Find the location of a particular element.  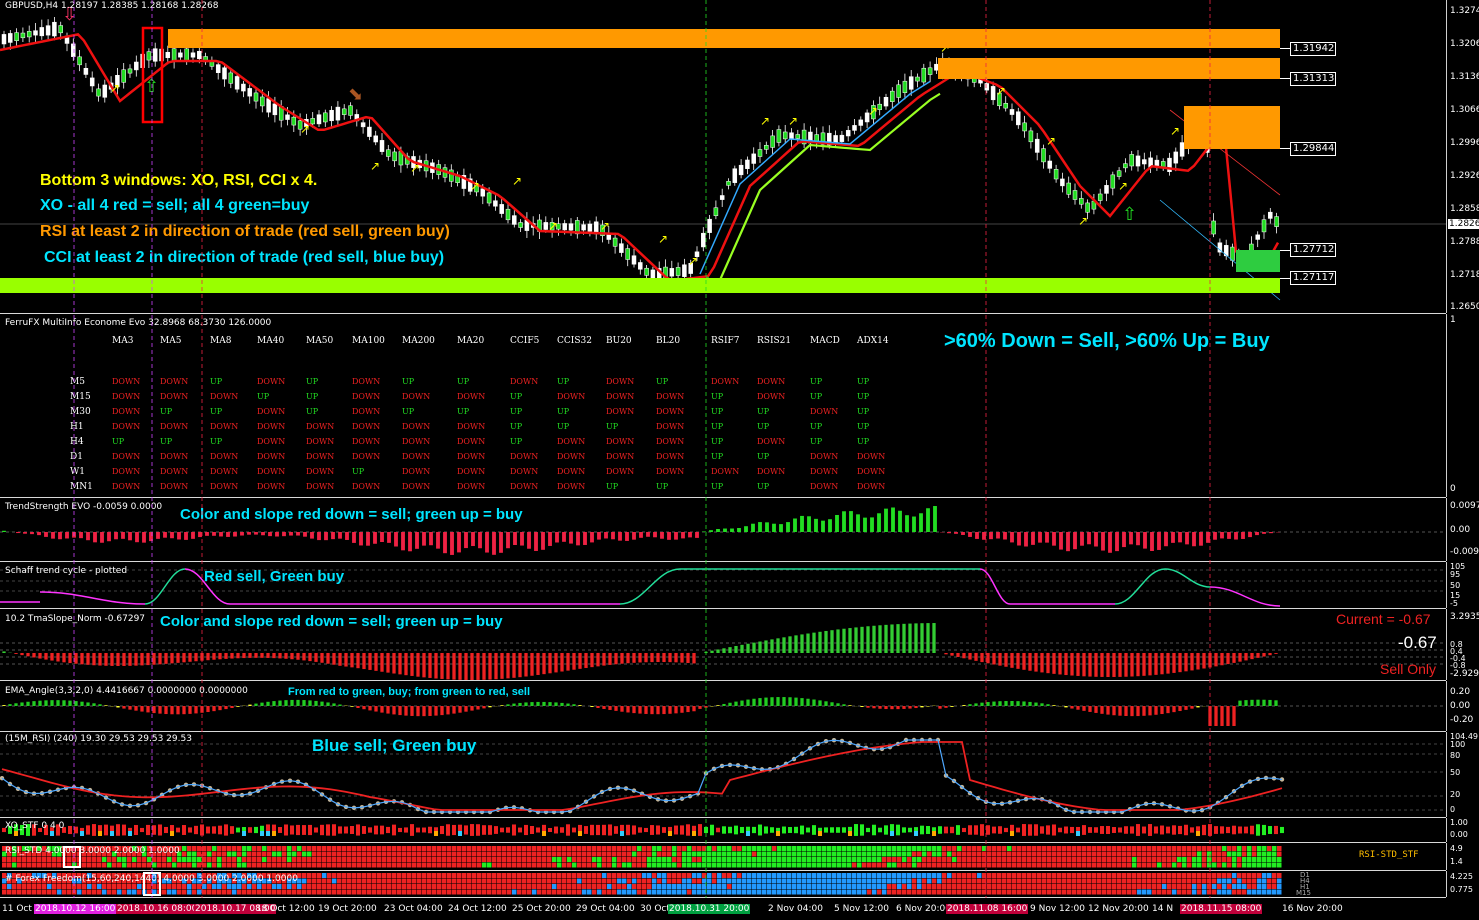

xo-axis: 1.00 0.00 is located at coordinates (1462, 830).